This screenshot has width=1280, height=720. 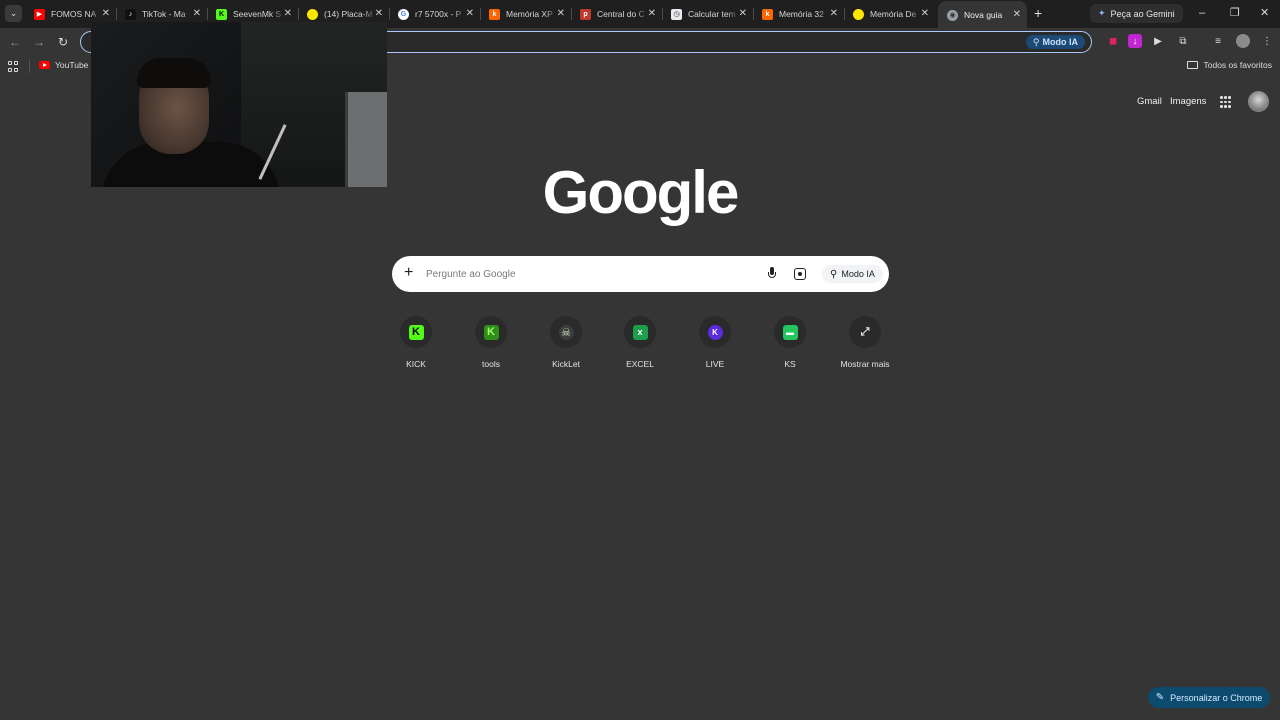 What do you see at coordinates (1149, 101) in the screenshot?
I see `gmail-link: Gmail` at bounding box center [1149, 101].